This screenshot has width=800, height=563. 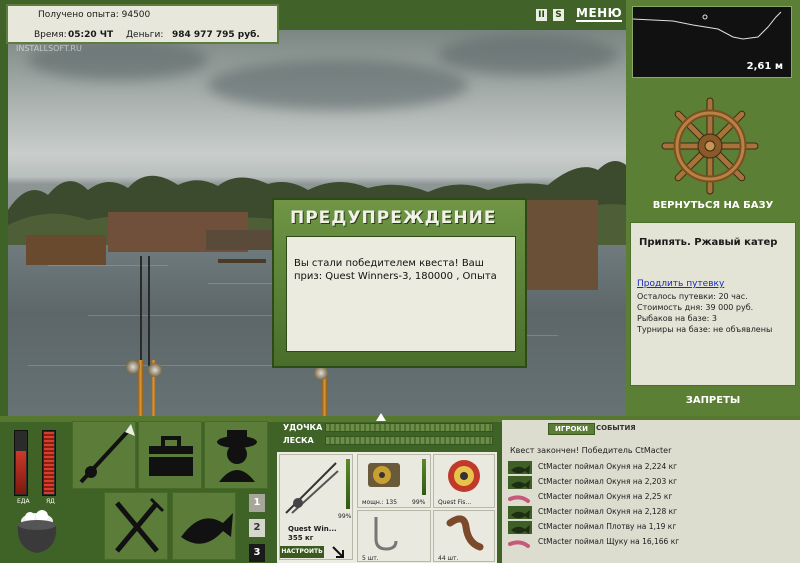 I want to click on tackle-box-icon, so click(x=171, y=456).